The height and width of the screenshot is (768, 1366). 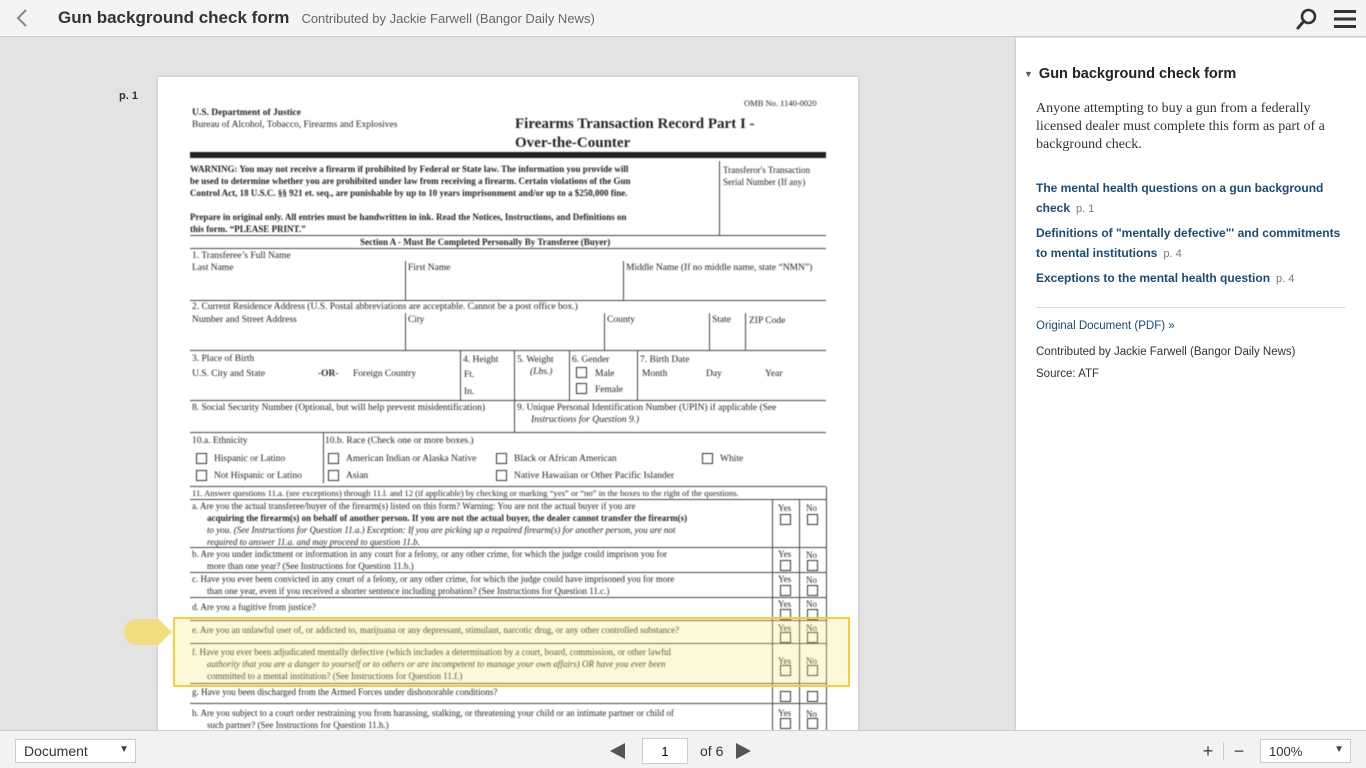 What do you see at coordinates (56, 751) in the screenshot?
I see `view-mode-value: Document` at bounding box center [56, 751].